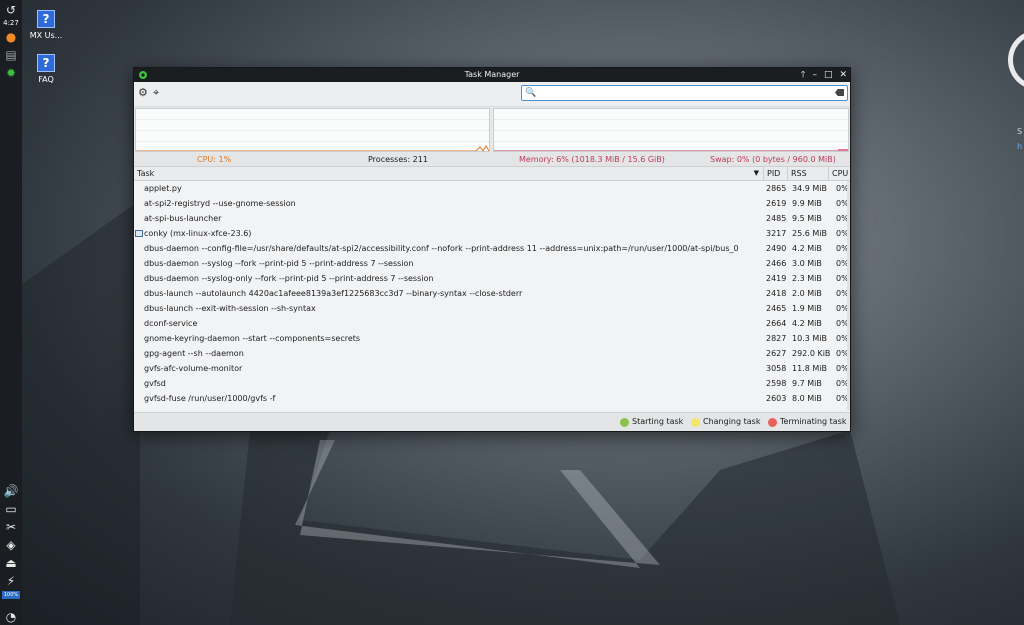 This screenshot has height=625, width=1024. I want to click on task-name: gvfsd-metadata, so click(452, 408).